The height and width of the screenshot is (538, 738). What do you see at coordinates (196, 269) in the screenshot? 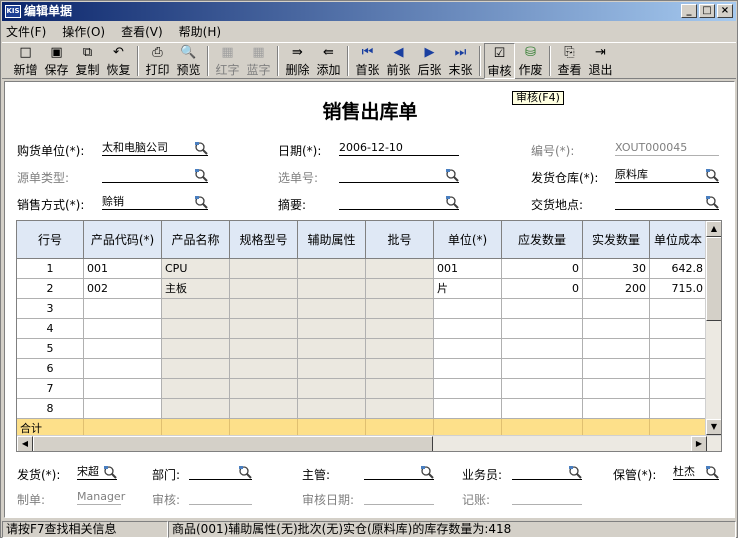
I see `grid-cell: CPU` at bounding box center [196, 269].